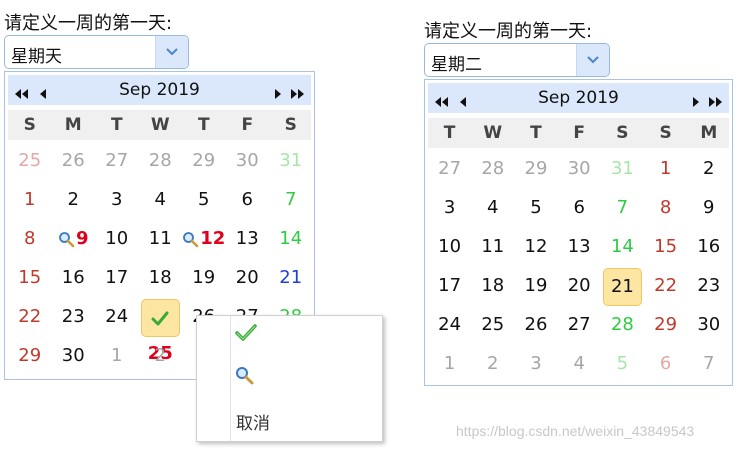 This screenshot has width=738, height=451. I want to click on menu-item-label: 取消, so click(253, 424).